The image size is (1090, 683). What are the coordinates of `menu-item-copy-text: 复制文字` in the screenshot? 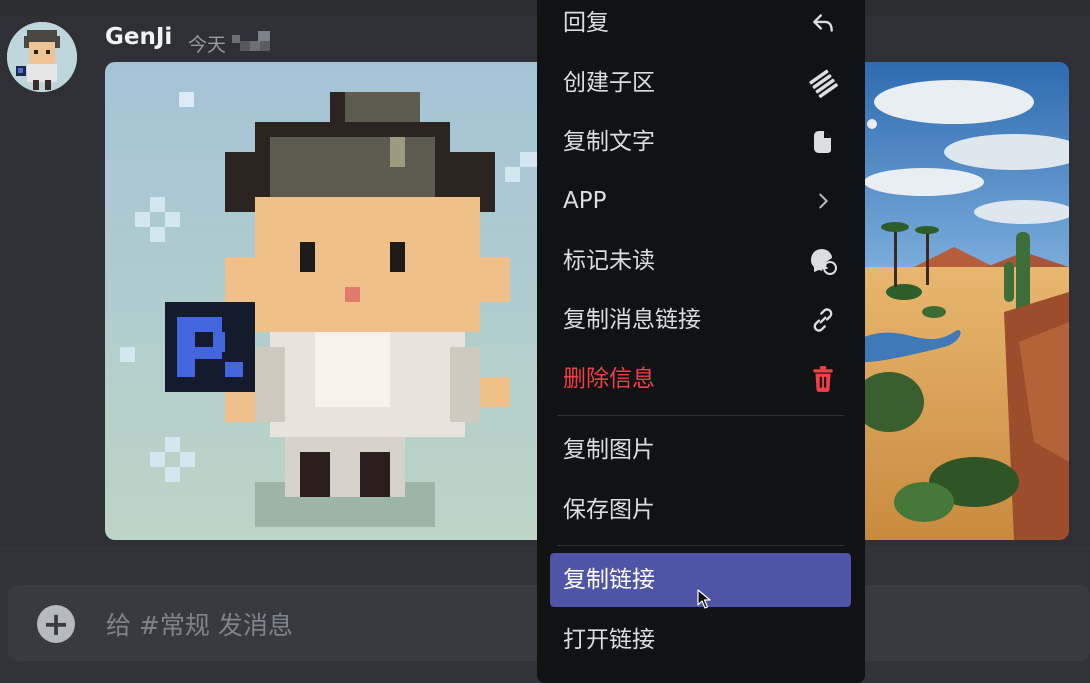 It's located at (700, 142).